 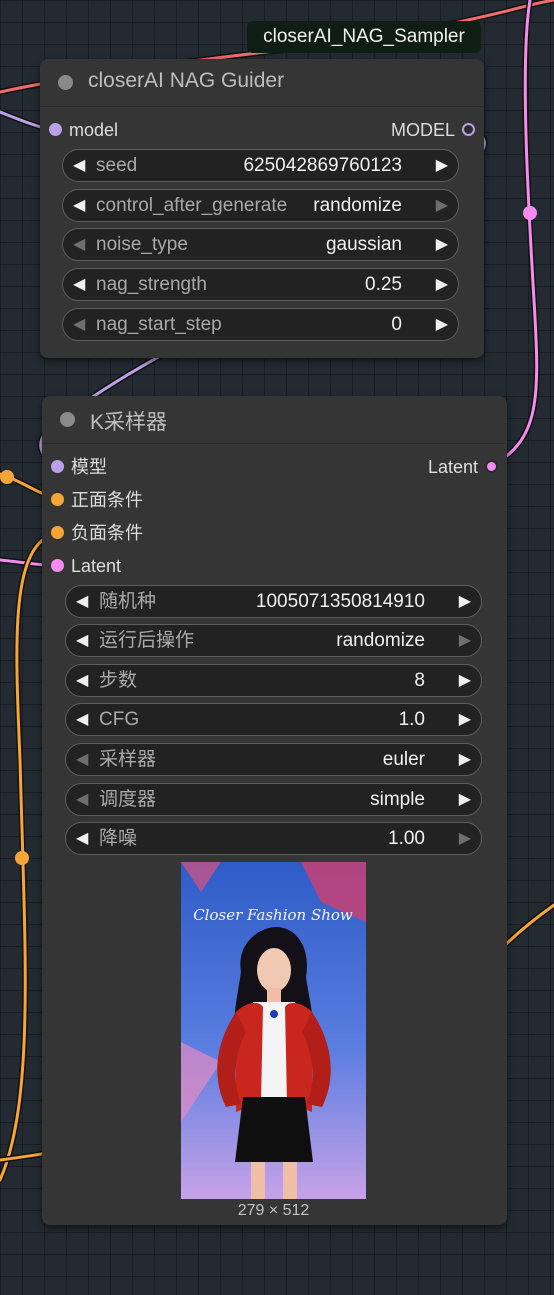 What do you see at coordinates (260, 244) in the screenshot?
I see `widget-noise-type: ◀ noise_type gaussian ▶` at bounding box center [260, 244].